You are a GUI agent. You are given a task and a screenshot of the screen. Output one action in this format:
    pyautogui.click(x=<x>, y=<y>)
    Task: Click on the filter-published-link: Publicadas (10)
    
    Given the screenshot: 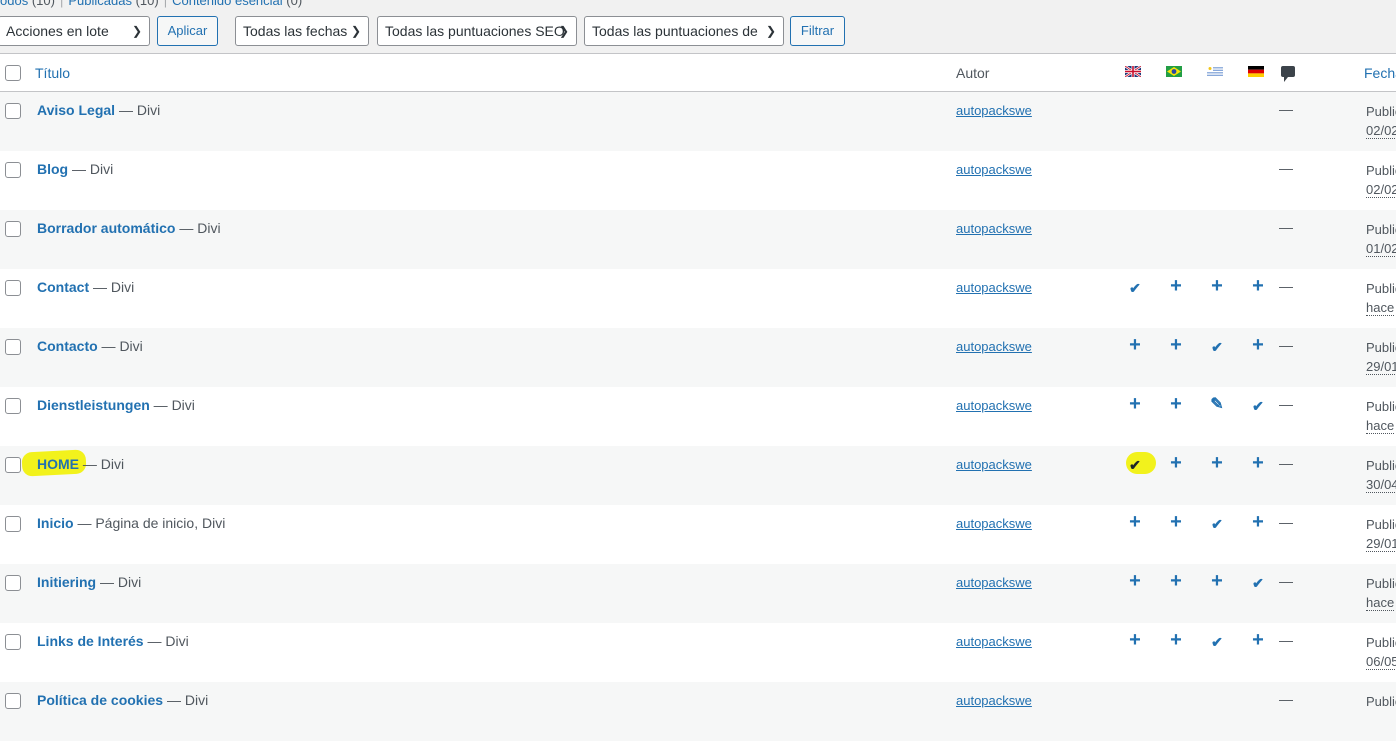 What is the action you would take?
    pyautogui.click(x=113, y=4)
    